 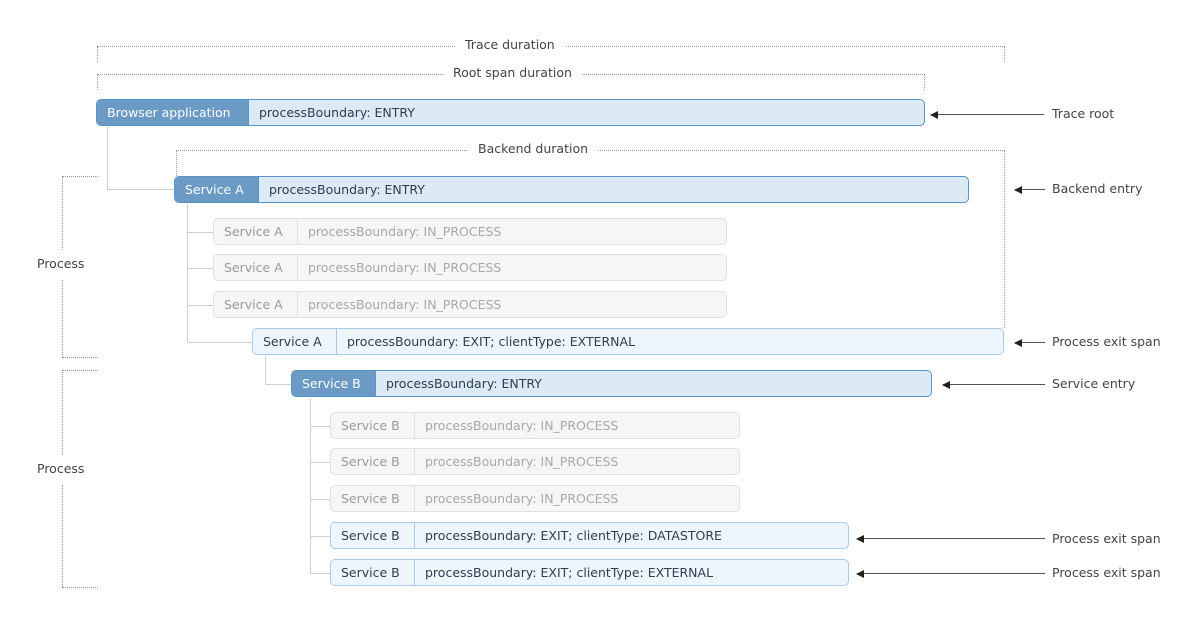 I want to click on span-service-b-entry: Service B processBoundary: ENTRY, so click(x=611, y=383).